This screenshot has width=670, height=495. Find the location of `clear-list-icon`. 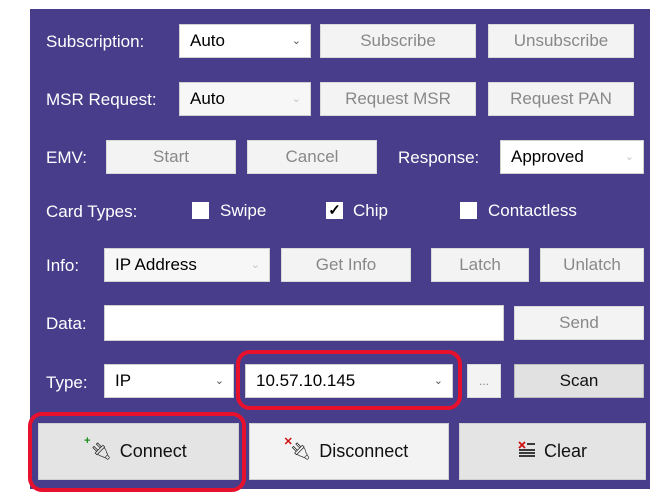

clear-list-icon is located at coordinates (527, 451).